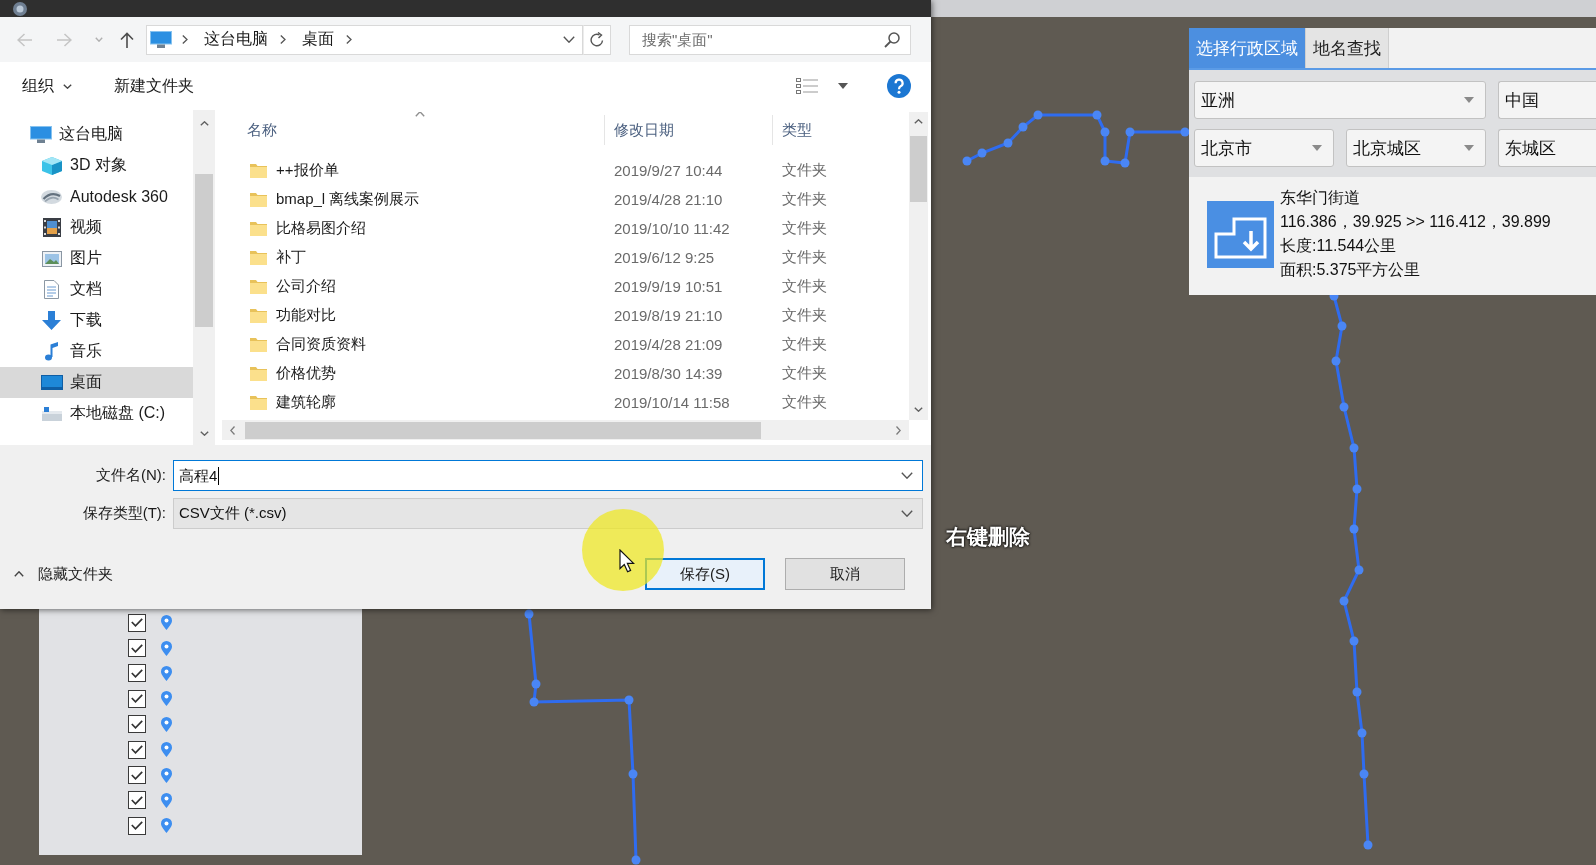 This screenshot has height=865, width=1596. I want to click on length-text: 长度:11.544公里, so click(1339, 246).